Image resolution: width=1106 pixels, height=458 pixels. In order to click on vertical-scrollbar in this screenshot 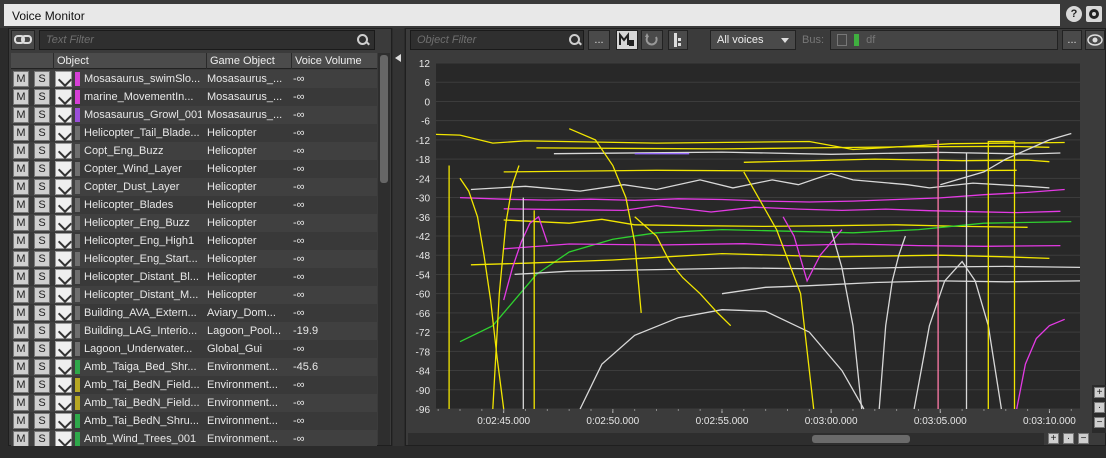, I will do `click(384, 249)`.